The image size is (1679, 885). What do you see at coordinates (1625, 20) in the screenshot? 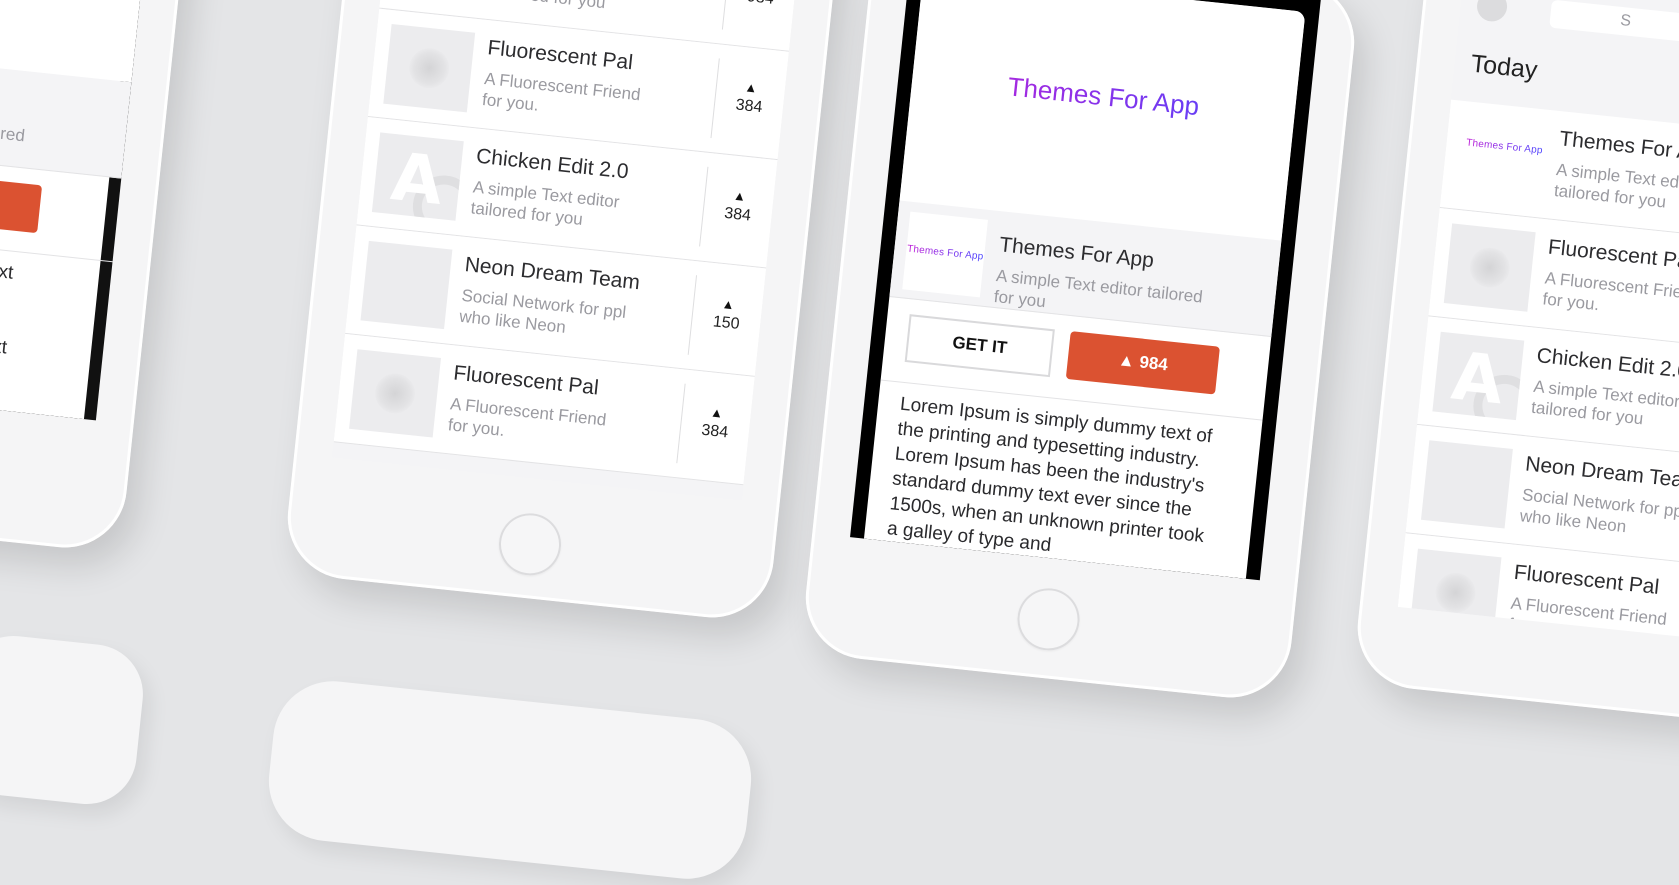
I see `search-placeholder: S` at bounding box center [1625, 20].